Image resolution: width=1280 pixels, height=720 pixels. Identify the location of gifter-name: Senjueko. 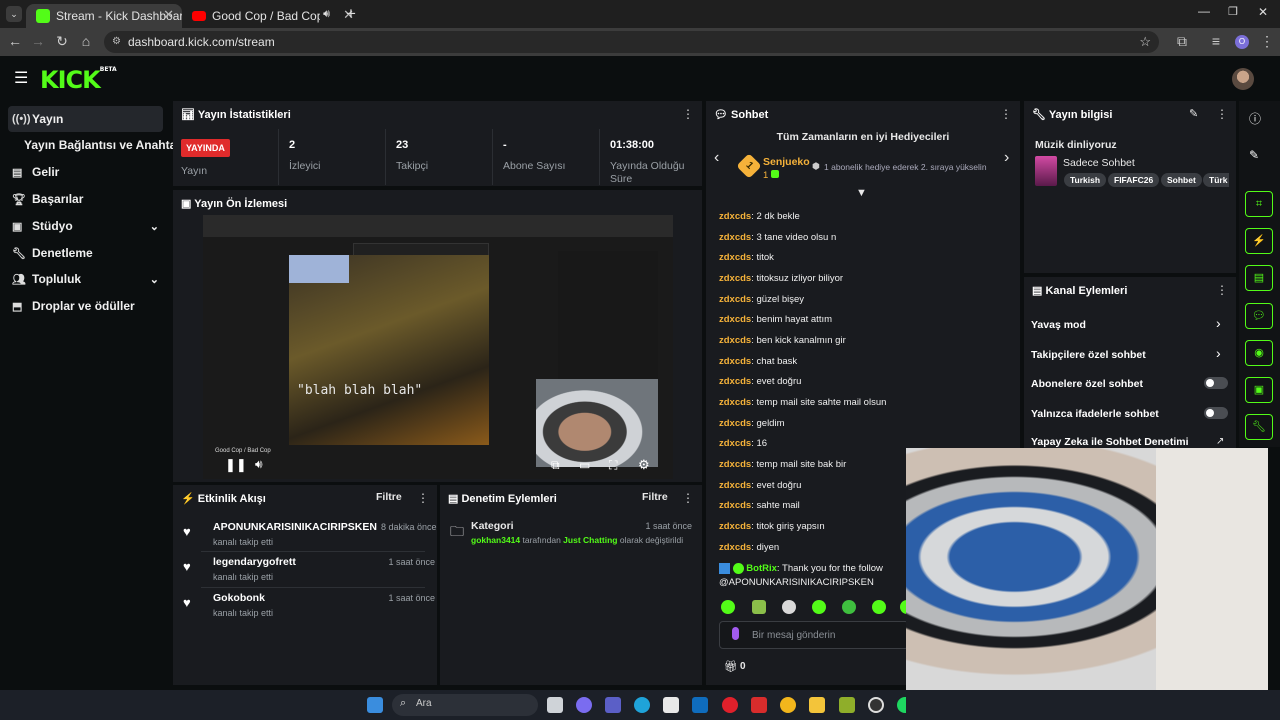
(786, 162).